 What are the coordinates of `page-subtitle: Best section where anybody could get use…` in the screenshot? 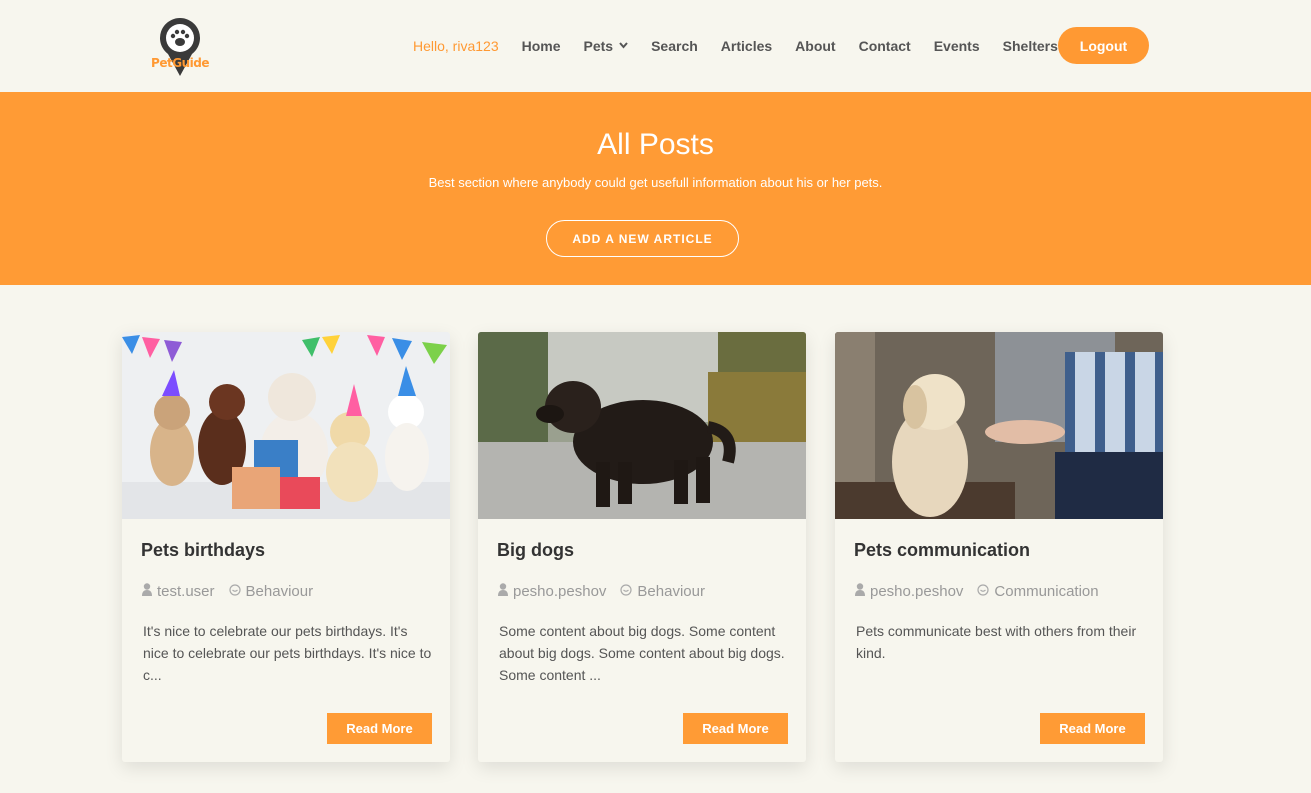 It's located at (655, 182).